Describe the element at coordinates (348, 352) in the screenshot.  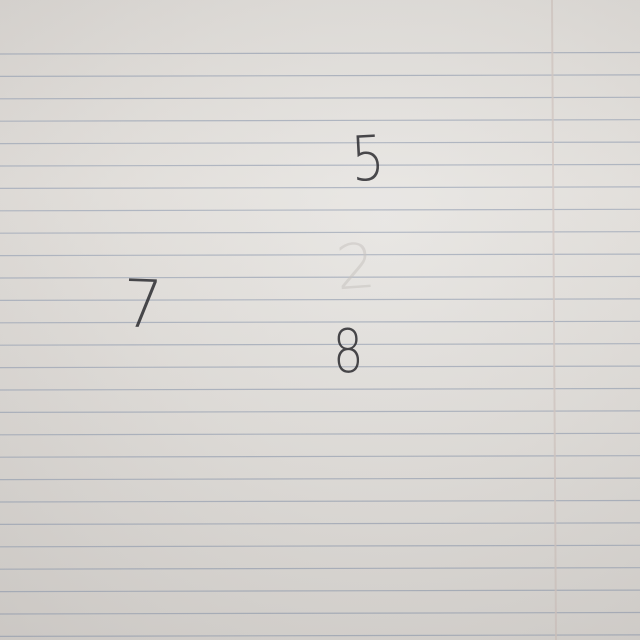
I see `handwritten-digit-eight: 8` at that location.